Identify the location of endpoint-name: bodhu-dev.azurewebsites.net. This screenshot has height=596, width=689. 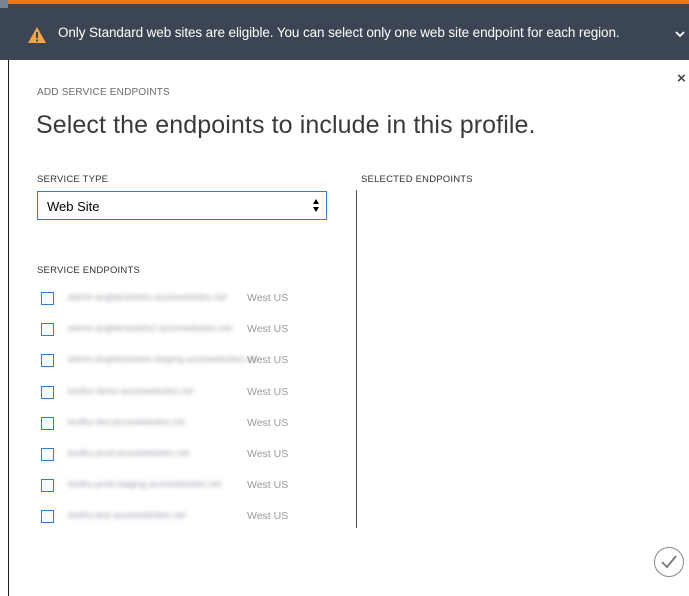
(126, 422).